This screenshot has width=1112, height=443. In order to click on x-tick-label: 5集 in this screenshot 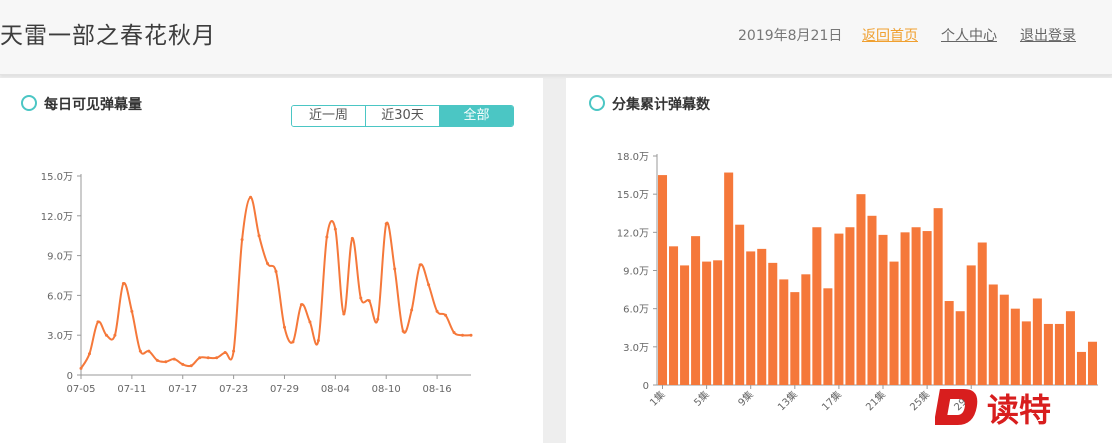, I will do `click(701, 398)`.